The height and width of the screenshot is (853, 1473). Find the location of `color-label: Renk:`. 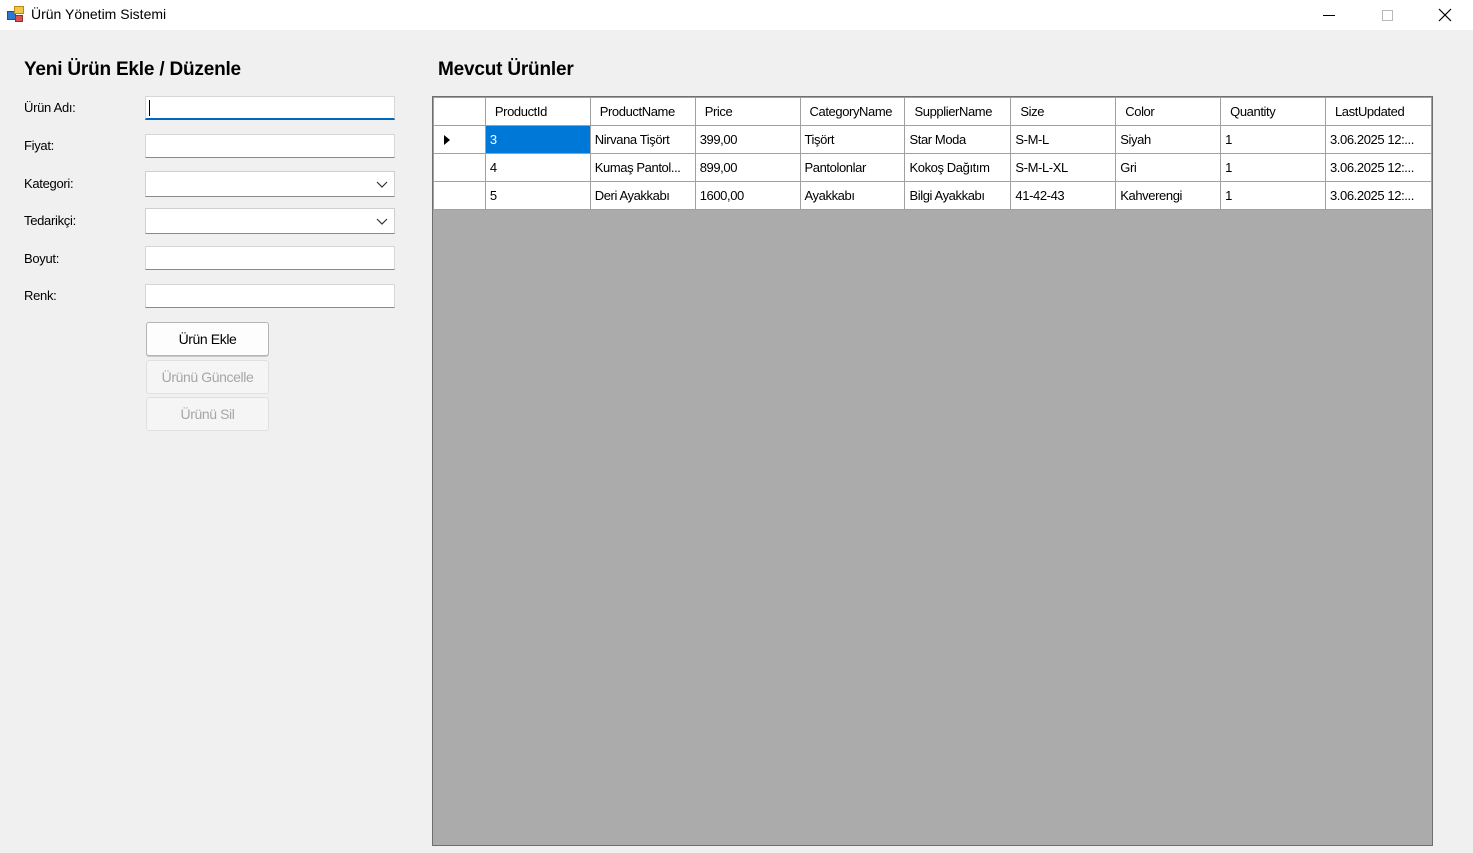

color-label: Renk: is located at coordinates (40, 295).